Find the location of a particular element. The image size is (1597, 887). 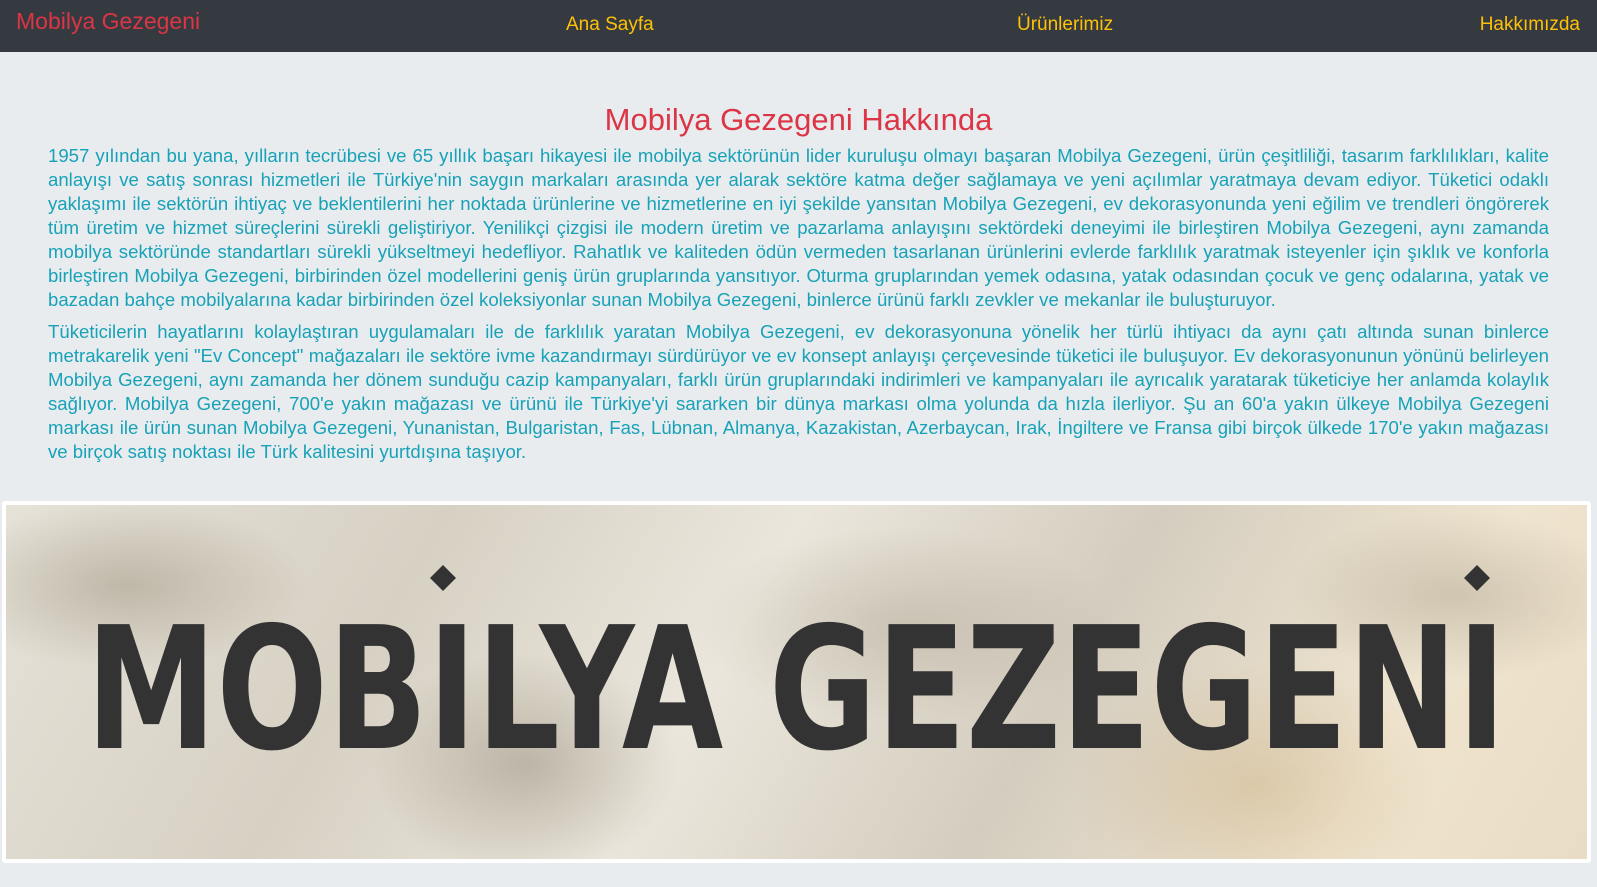

nav-link-home: Ana Sayfa is located at coordinates (610, 25).